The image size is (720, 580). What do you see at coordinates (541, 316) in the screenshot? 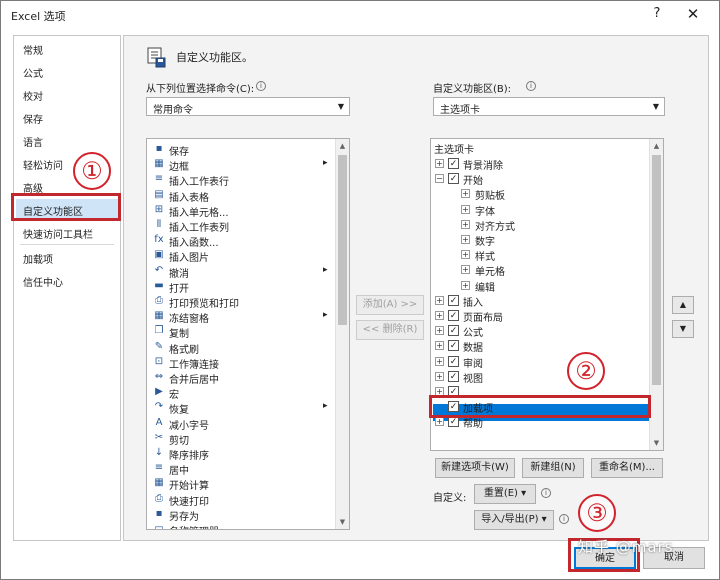
I see `tree-item: + ✓ 页面布局` at bounding box center [541, 316].